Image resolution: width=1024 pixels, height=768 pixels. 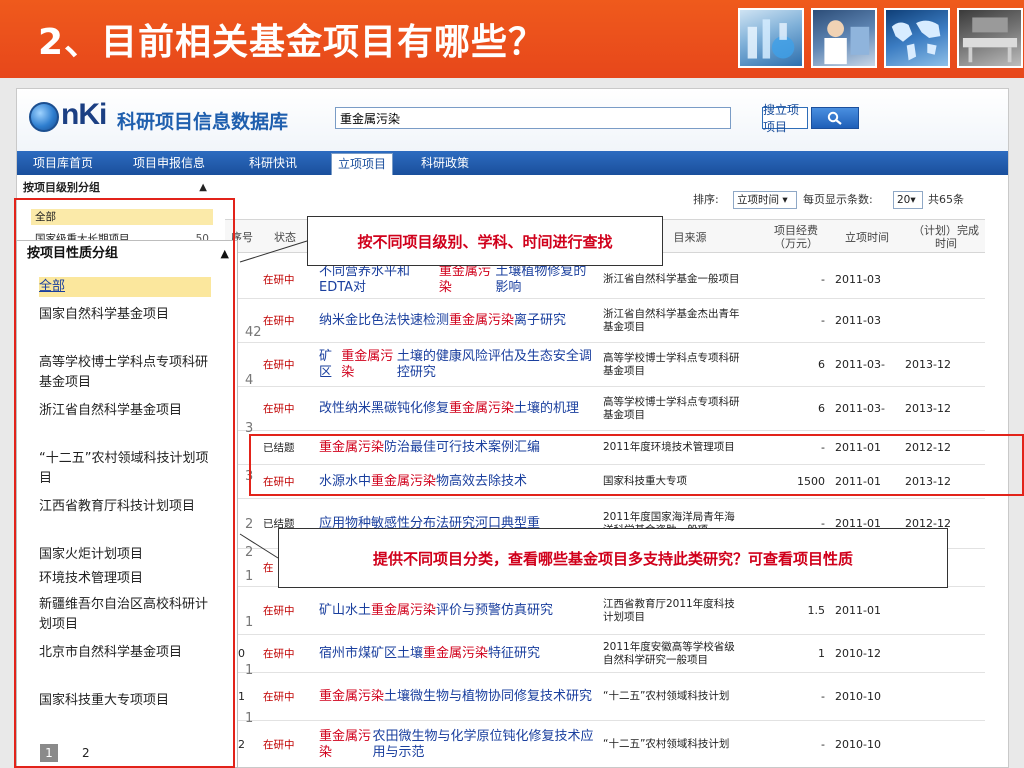 I want to click on cnki-globe-icon, so click(x=44, y=117).